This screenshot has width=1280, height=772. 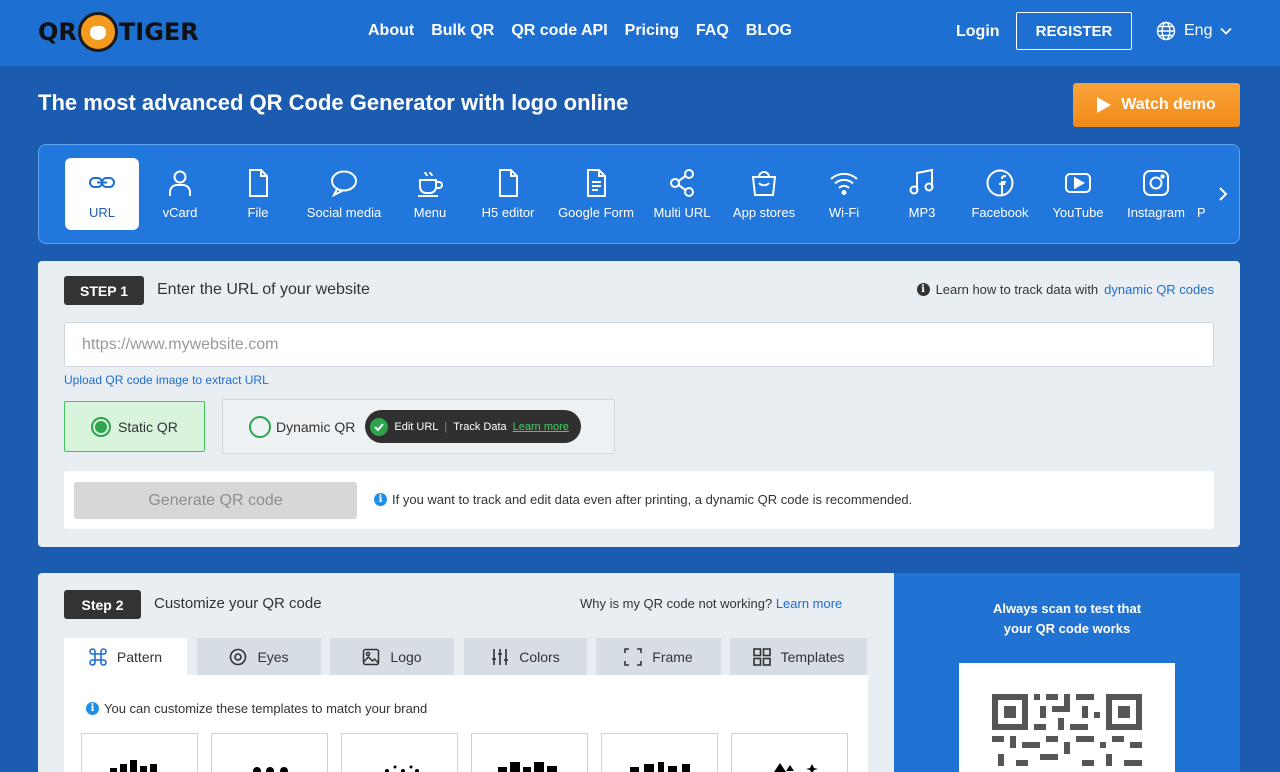 I want to click on qr-type-label: Menu, so click(x=430, y=212).